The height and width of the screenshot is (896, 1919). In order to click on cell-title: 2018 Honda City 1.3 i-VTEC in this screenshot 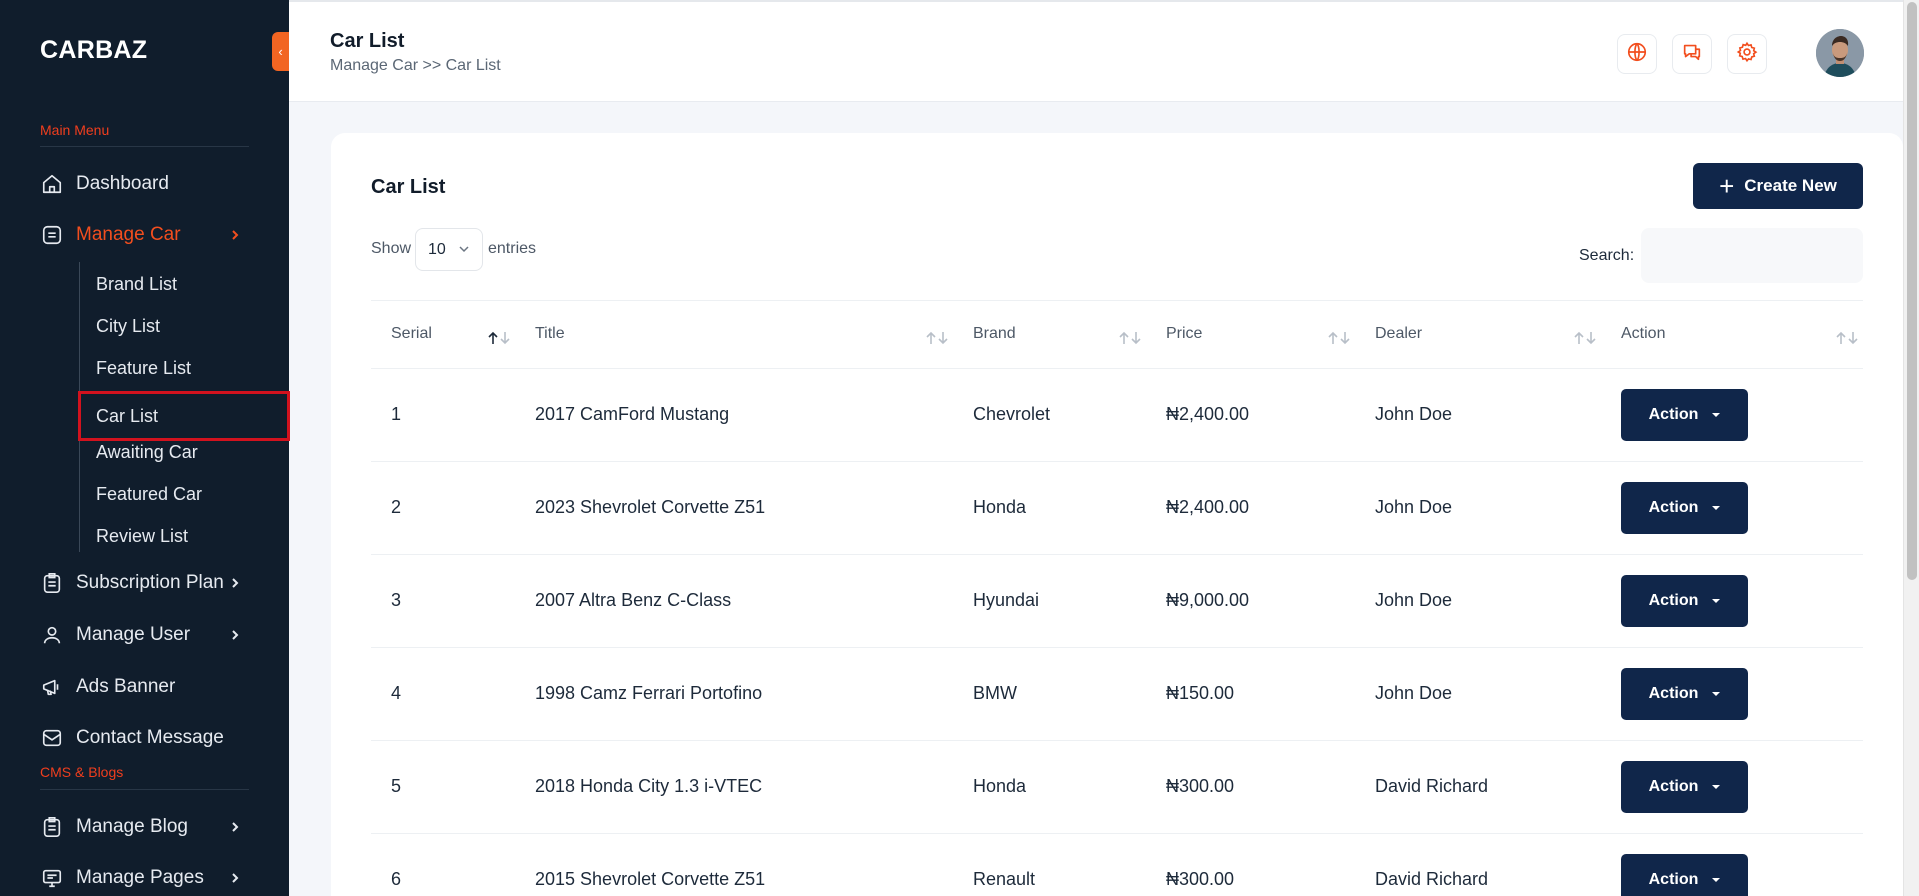, I will do `click(649, 786)`.